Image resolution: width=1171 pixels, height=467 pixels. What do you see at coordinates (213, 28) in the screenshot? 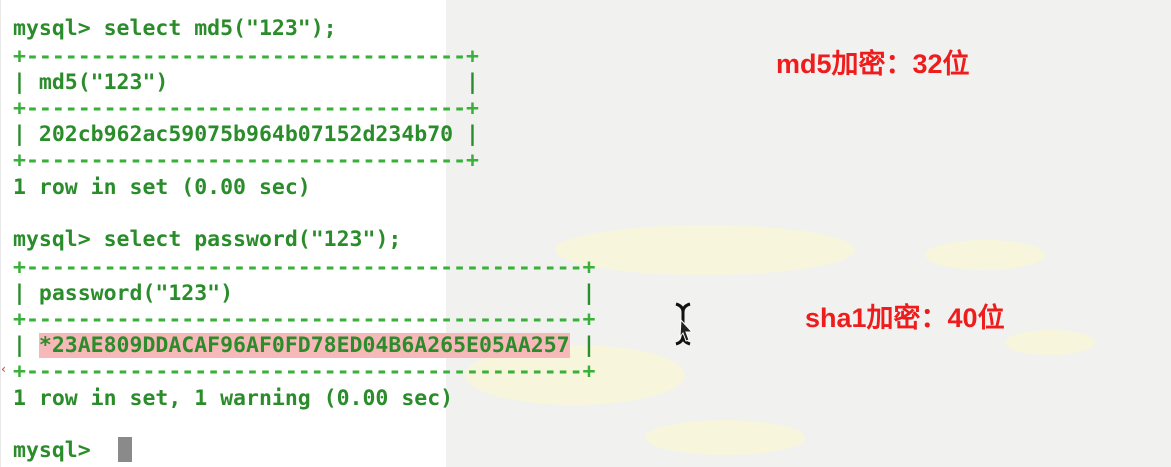
I see `command-1: select md5("123");` at bounding box center [213, 28].